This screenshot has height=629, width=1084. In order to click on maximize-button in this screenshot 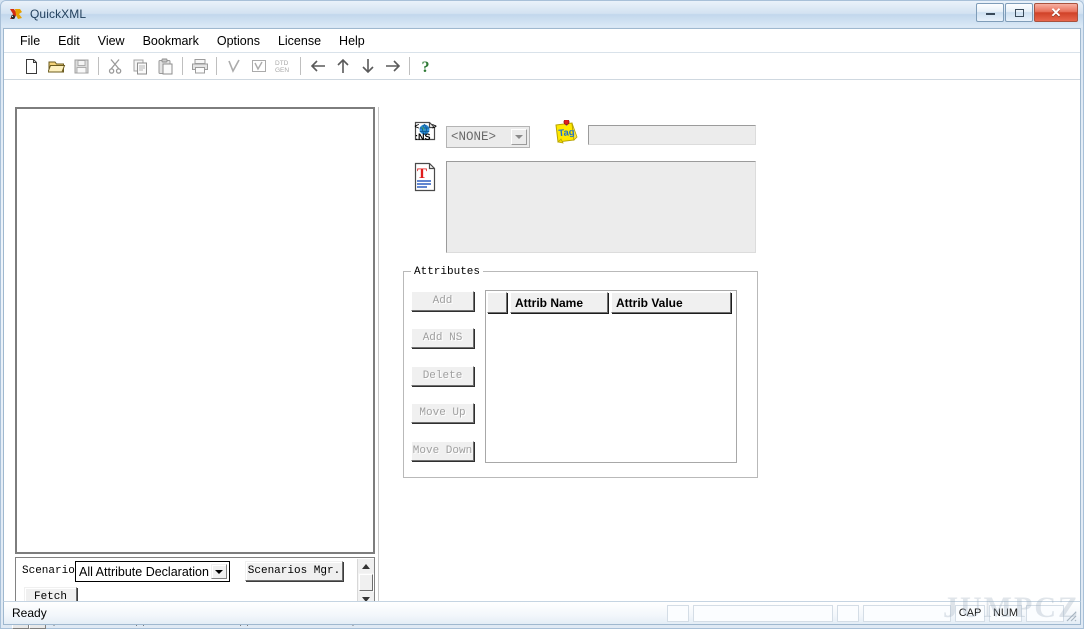, I will do `click(1019, 12)`.